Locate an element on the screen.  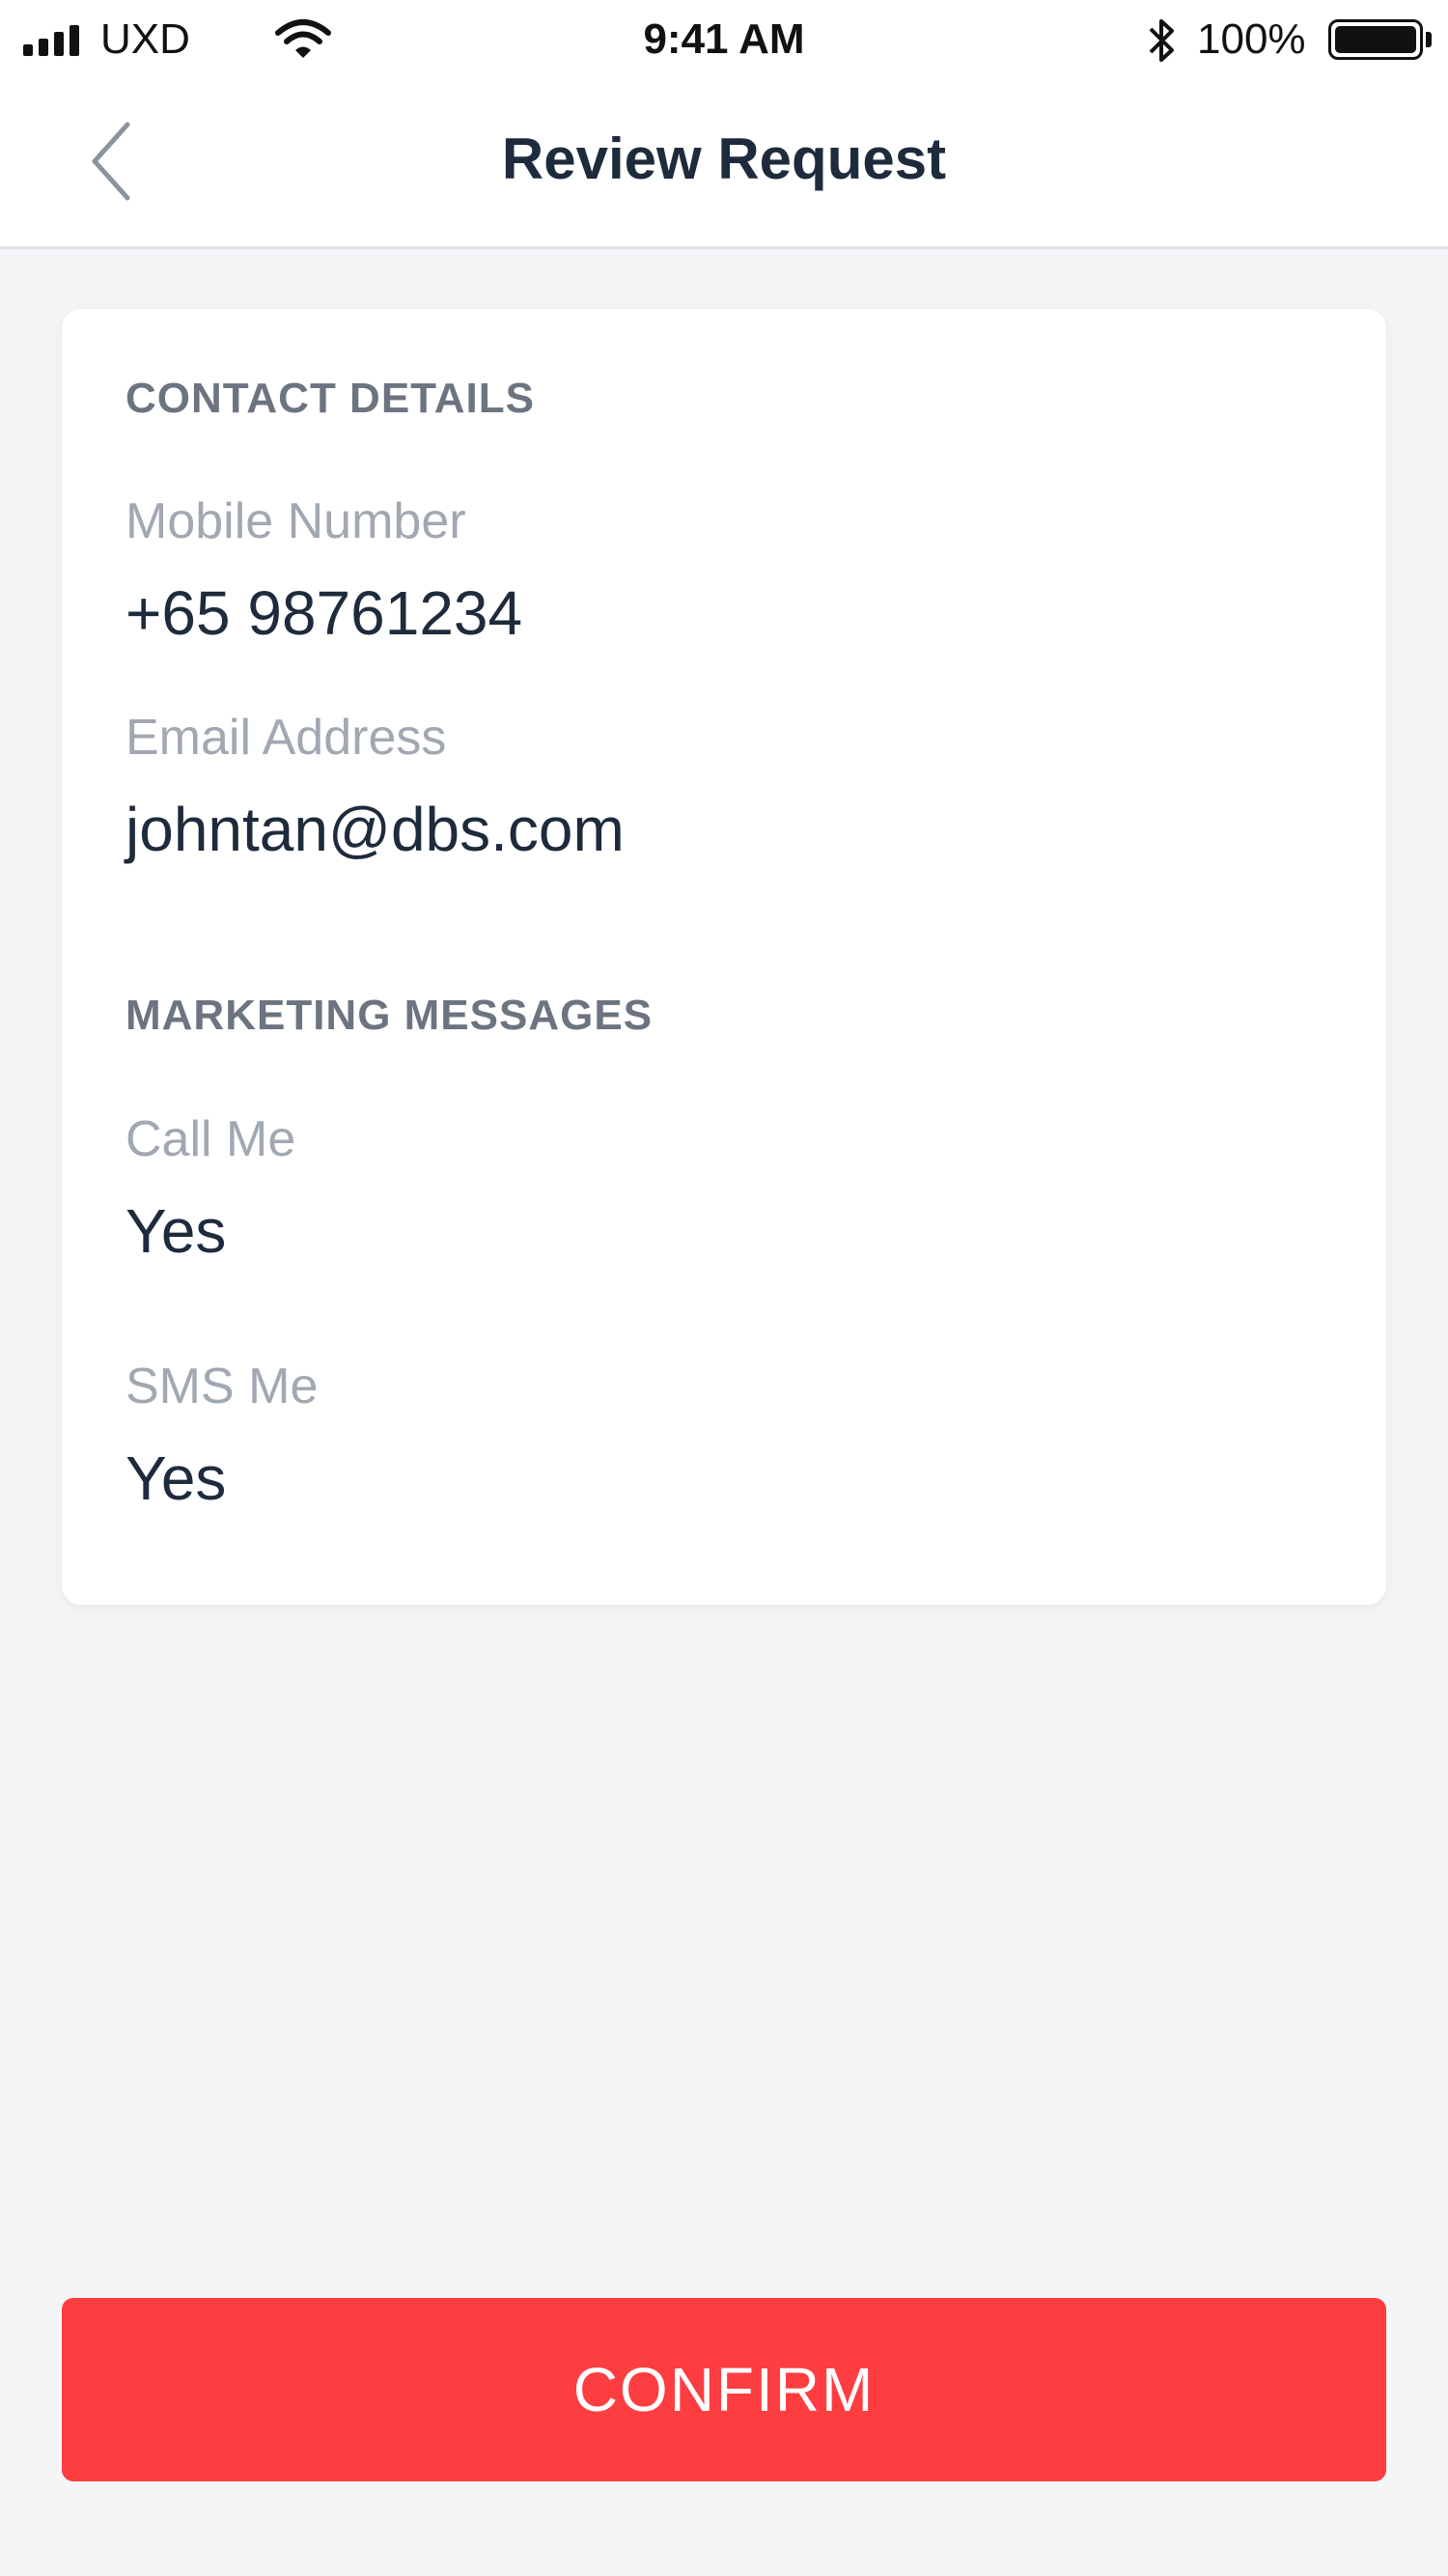
bluetooth-icon is located at coordinates (1163, 46).